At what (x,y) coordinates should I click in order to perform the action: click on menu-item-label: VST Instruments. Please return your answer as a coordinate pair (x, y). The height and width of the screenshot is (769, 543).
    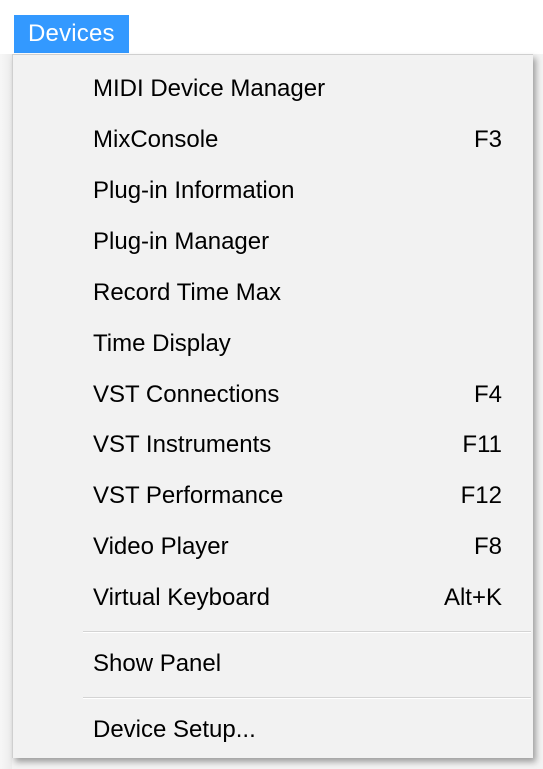
    Looking at the image, I should click on (182, 444).